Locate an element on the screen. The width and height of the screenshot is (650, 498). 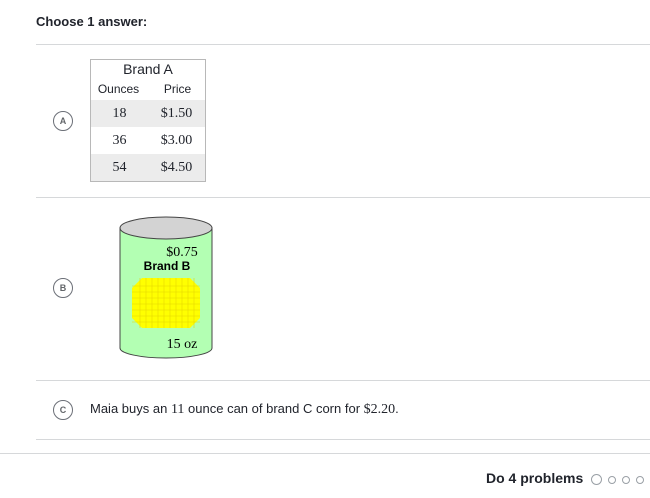
table-caption: Brand A is located at coordinates (148, 69).